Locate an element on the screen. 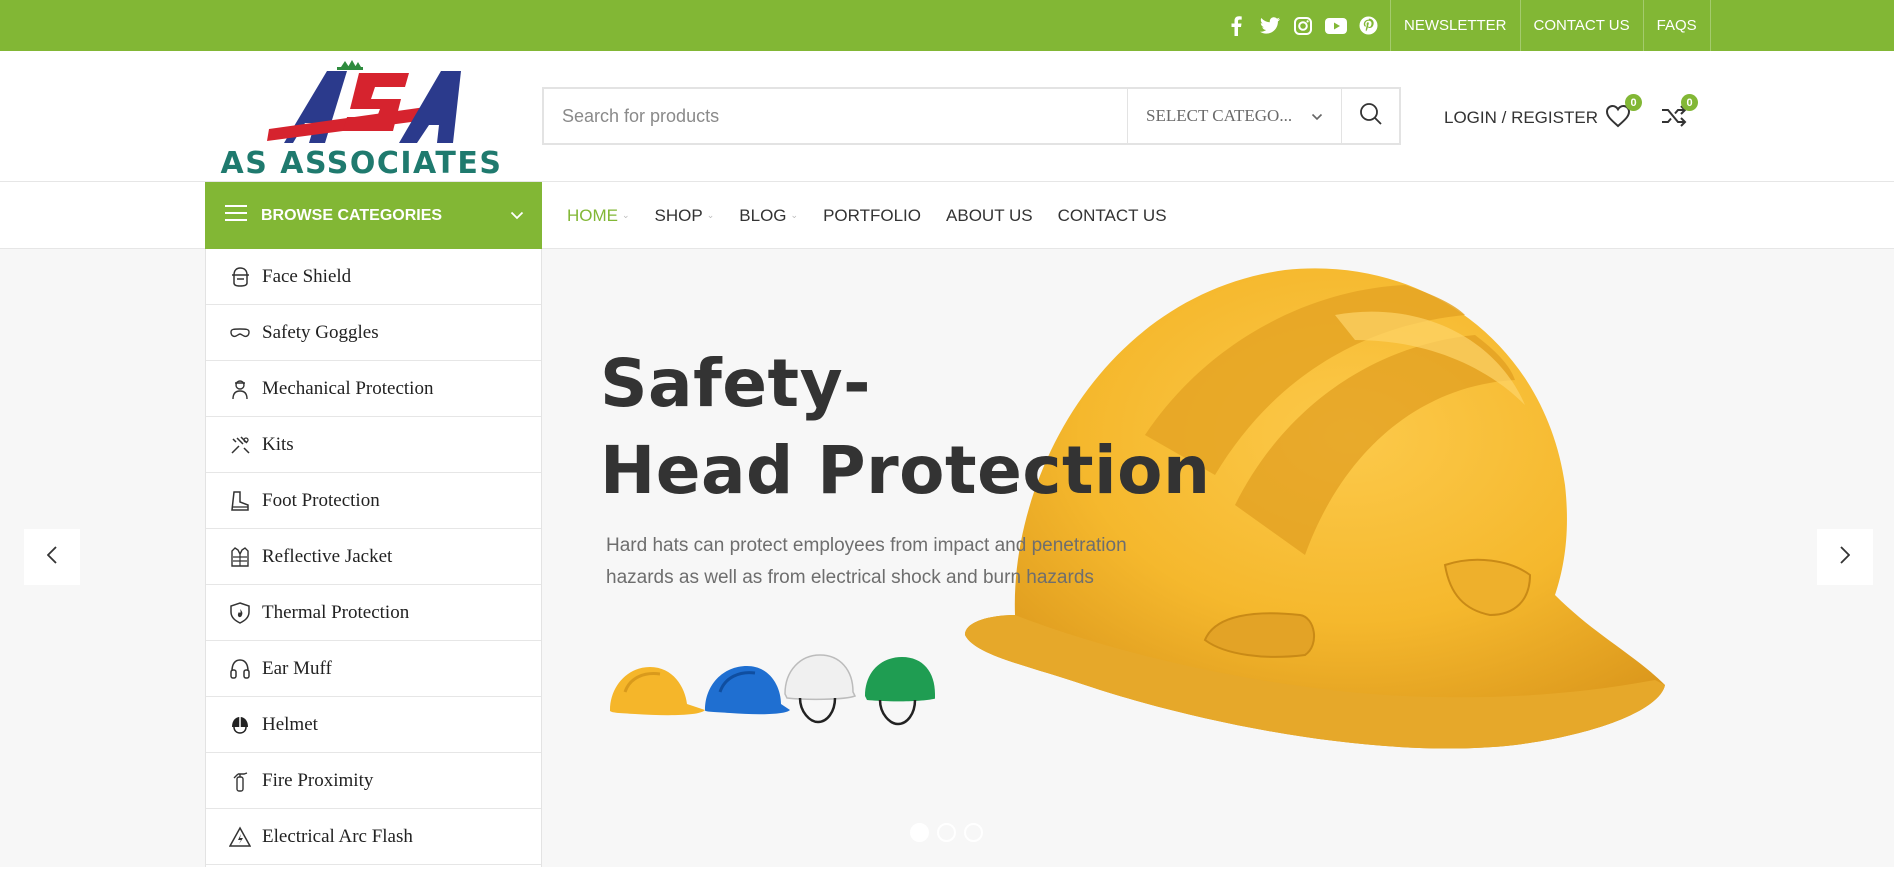  instagram-icon is located at coordinates (1302, 25).